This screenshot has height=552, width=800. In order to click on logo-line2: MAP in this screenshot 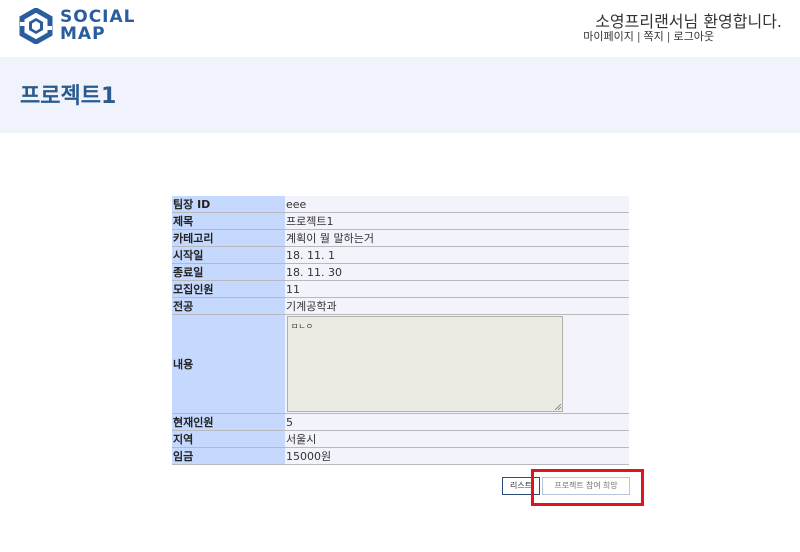, I will do `click(83, 34)`.